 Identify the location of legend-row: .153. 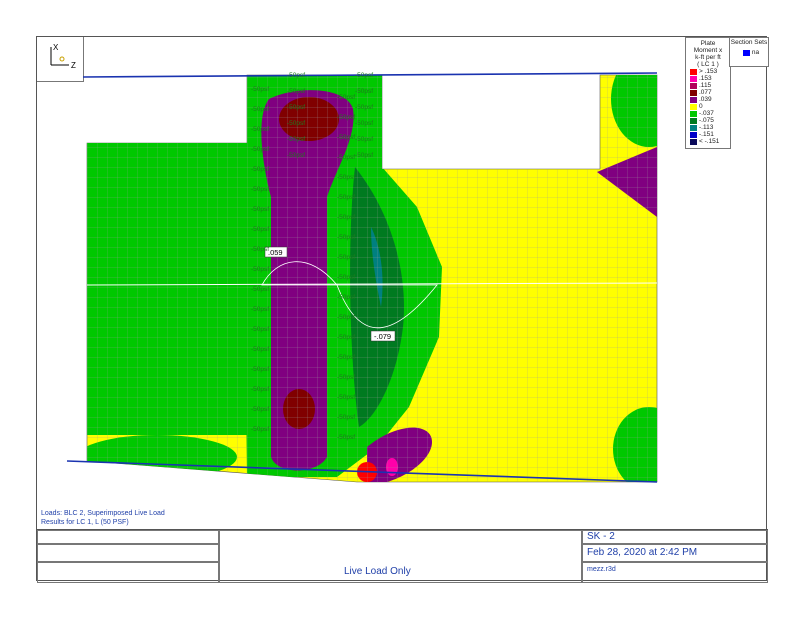
(708, 78).